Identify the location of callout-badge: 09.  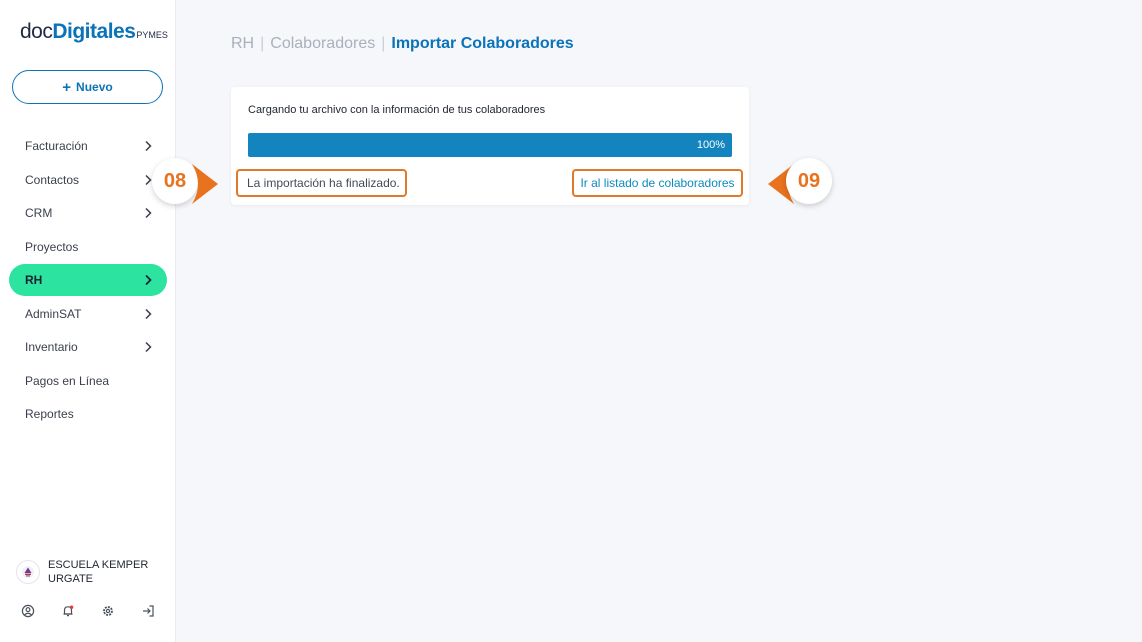
(809, 181).